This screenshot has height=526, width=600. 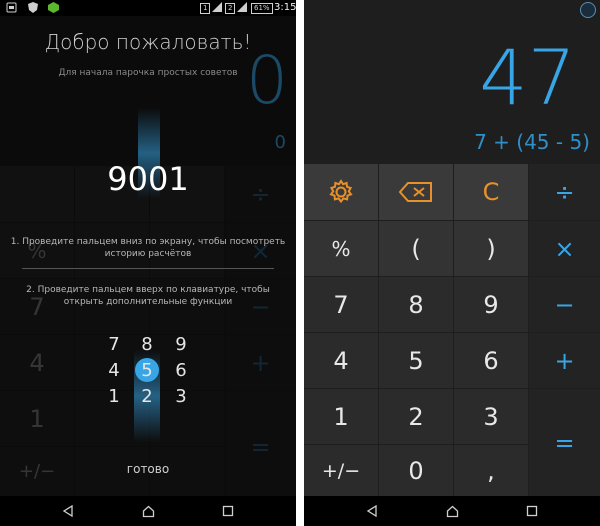 I want to click on zero-button: 0, so click(x=416, y=470).